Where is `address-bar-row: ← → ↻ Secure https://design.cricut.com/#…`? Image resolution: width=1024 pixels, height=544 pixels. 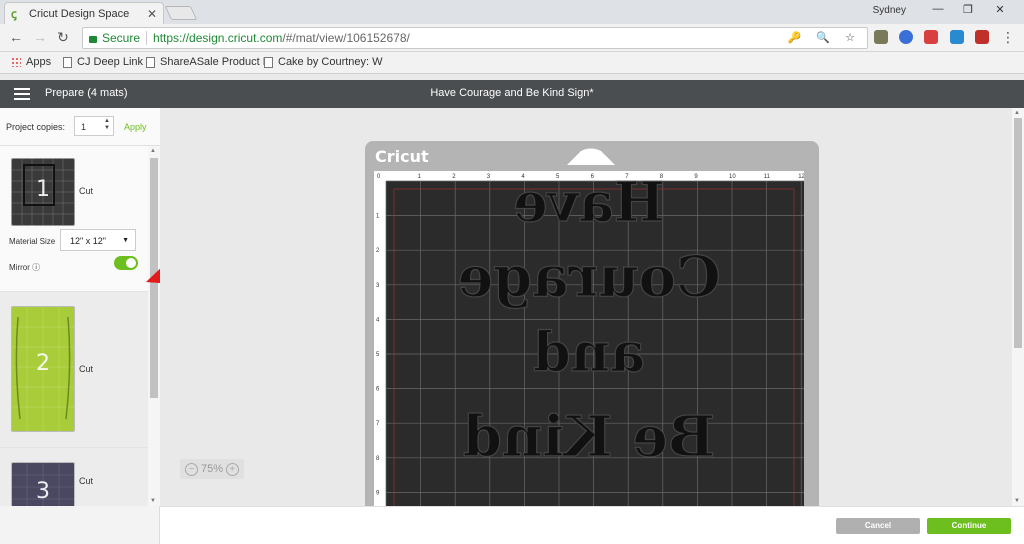 address-bar-row: ← → ↻ Secure https://design.cricut.com/#… is located at coordinates (512, 38).